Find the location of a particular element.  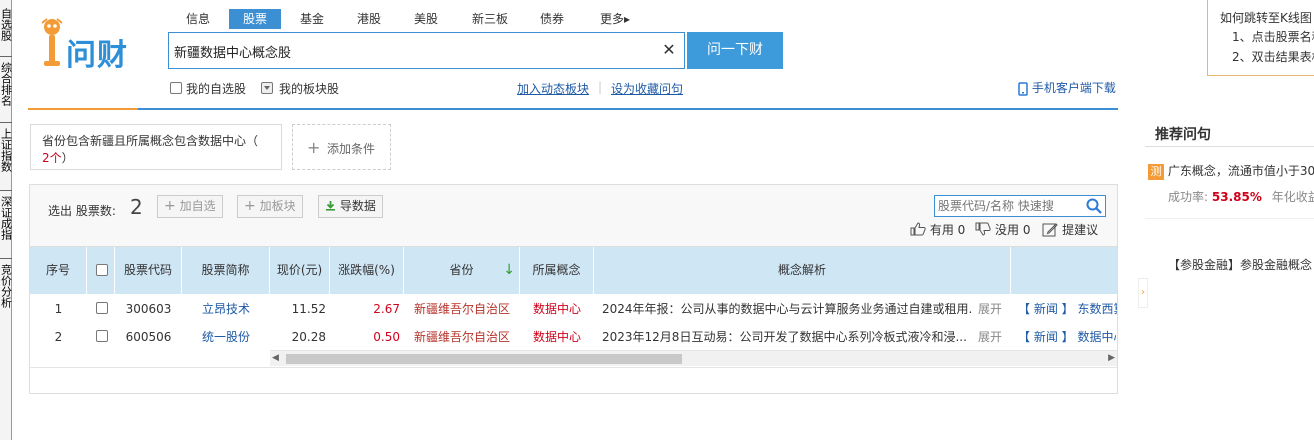

add-watchlist-button: + 加自选 is located at coordinates (190, 206).